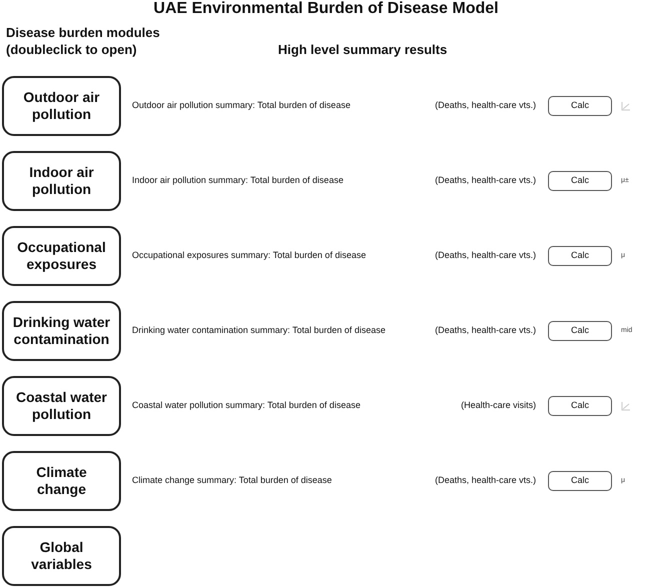 This screenshot has height=587, width=652. What do you see at coordinates (61, 256) in the screenshot?
I see `module-button: Occupational exposures` at bounding box center [61, 256].